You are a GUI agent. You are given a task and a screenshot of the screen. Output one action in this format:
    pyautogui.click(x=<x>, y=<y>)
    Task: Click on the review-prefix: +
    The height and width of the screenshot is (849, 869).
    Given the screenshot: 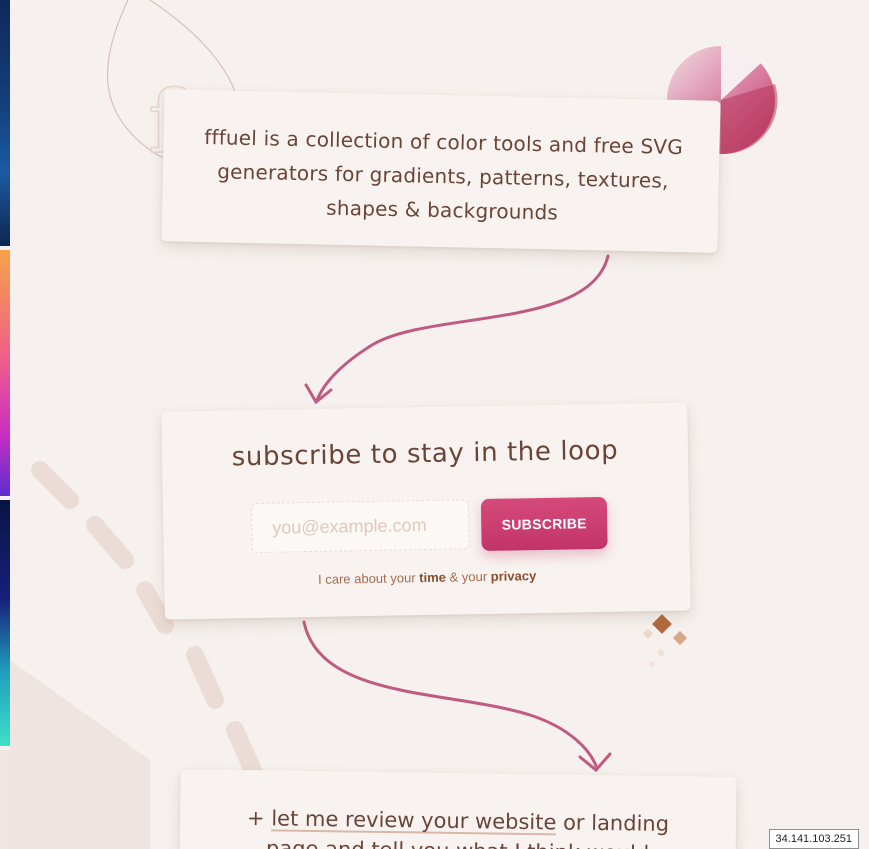 What is the action you would take?
    pyautogui.click(x=259, y=818)
    